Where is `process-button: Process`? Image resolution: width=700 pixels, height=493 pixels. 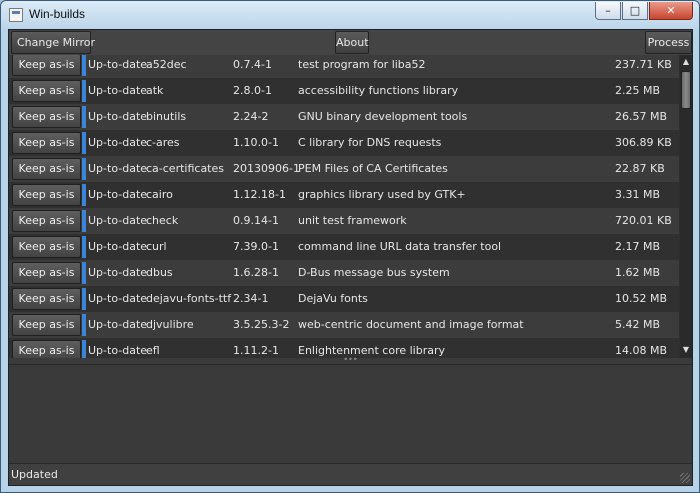
process-button: Process is located at coordinates (668, 42).